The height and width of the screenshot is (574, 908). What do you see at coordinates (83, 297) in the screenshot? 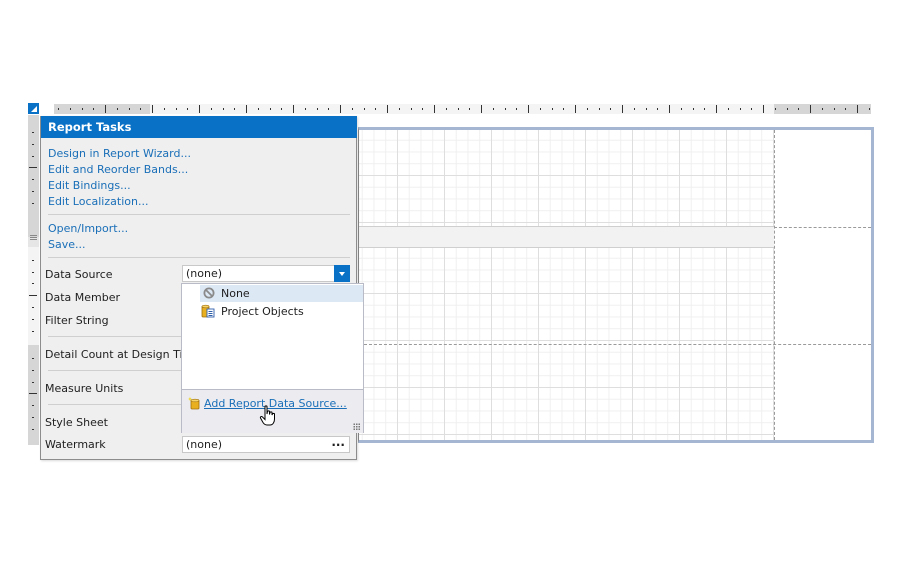
I see `data-member-label: Data Member` at bounding box center [83, 297].